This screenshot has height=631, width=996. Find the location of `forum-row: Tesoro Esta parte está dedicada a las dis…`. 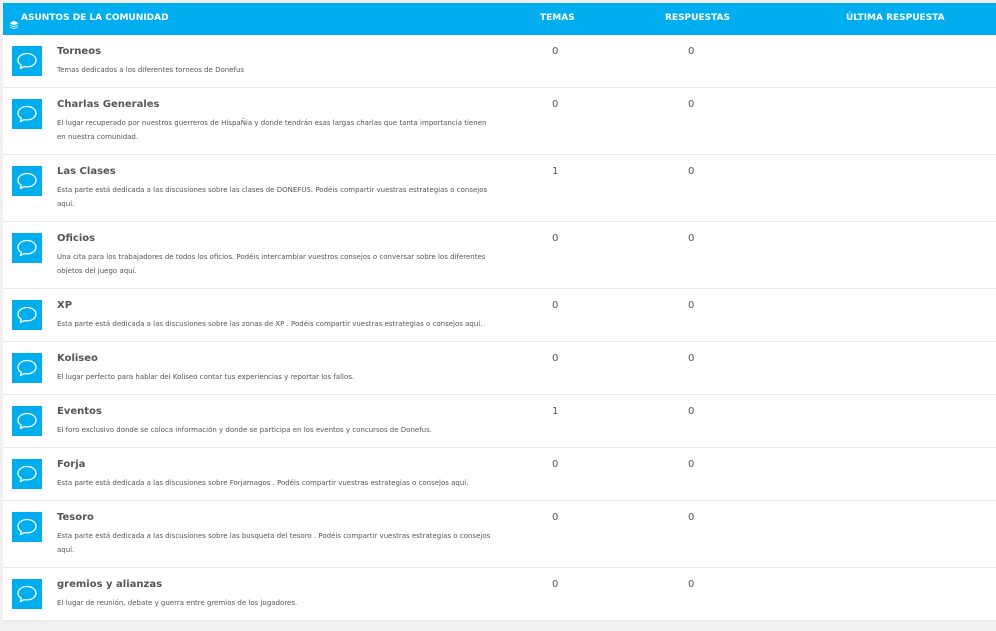

forum-row: Tesoro Esta parte está dedicada a las dis… is located at coordinates (499, 534).